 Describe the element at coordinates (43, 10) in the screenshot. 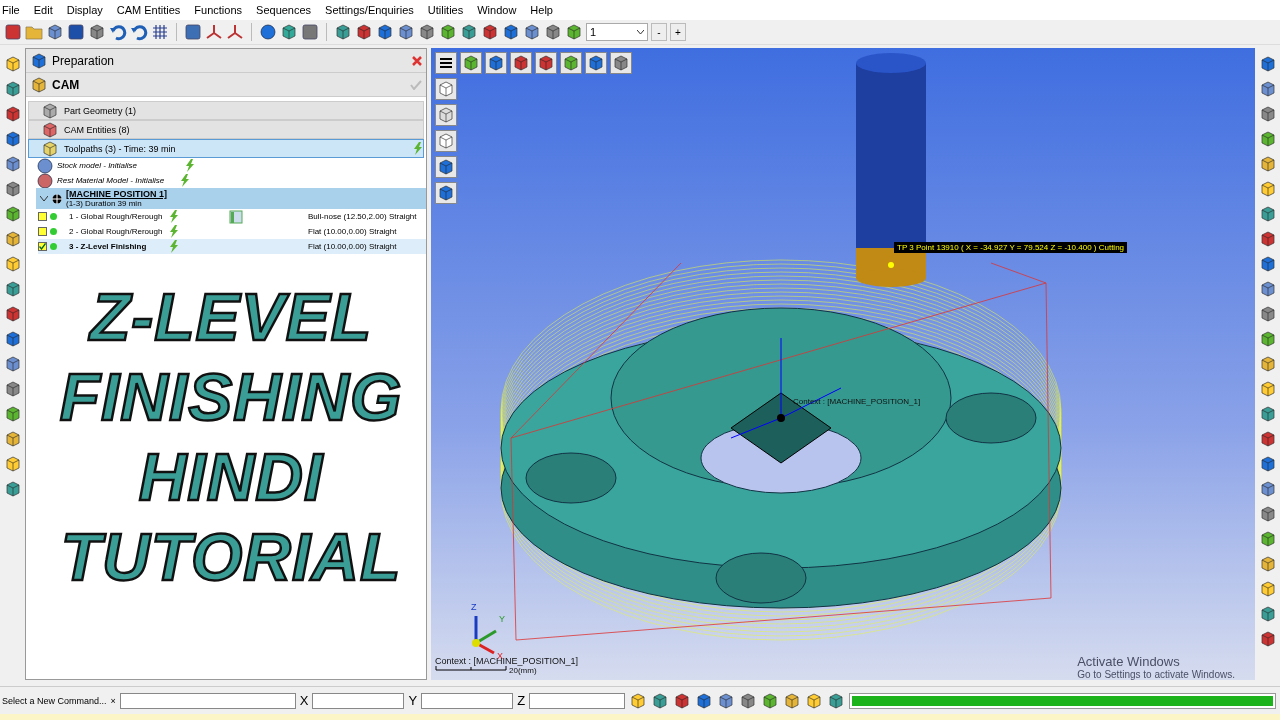

I see `menu-item: Edit` at that location.